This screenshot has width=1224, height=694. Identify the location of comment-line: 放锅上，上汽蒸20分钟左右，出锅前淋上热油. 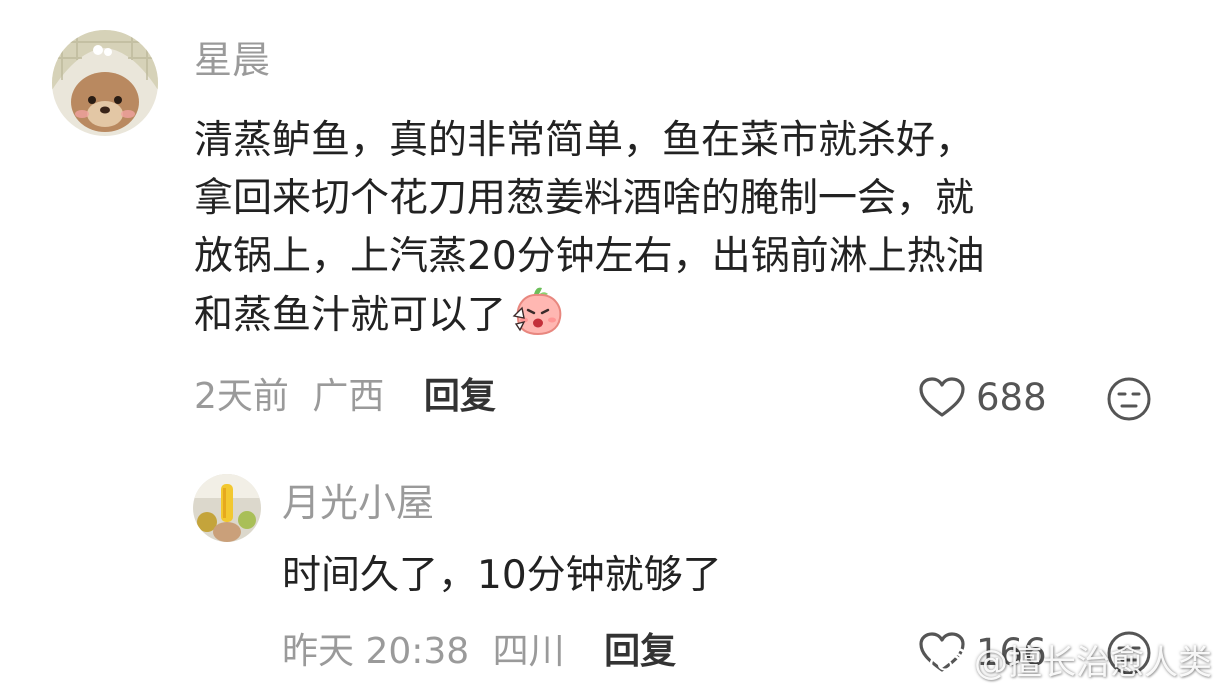
(589, 256).